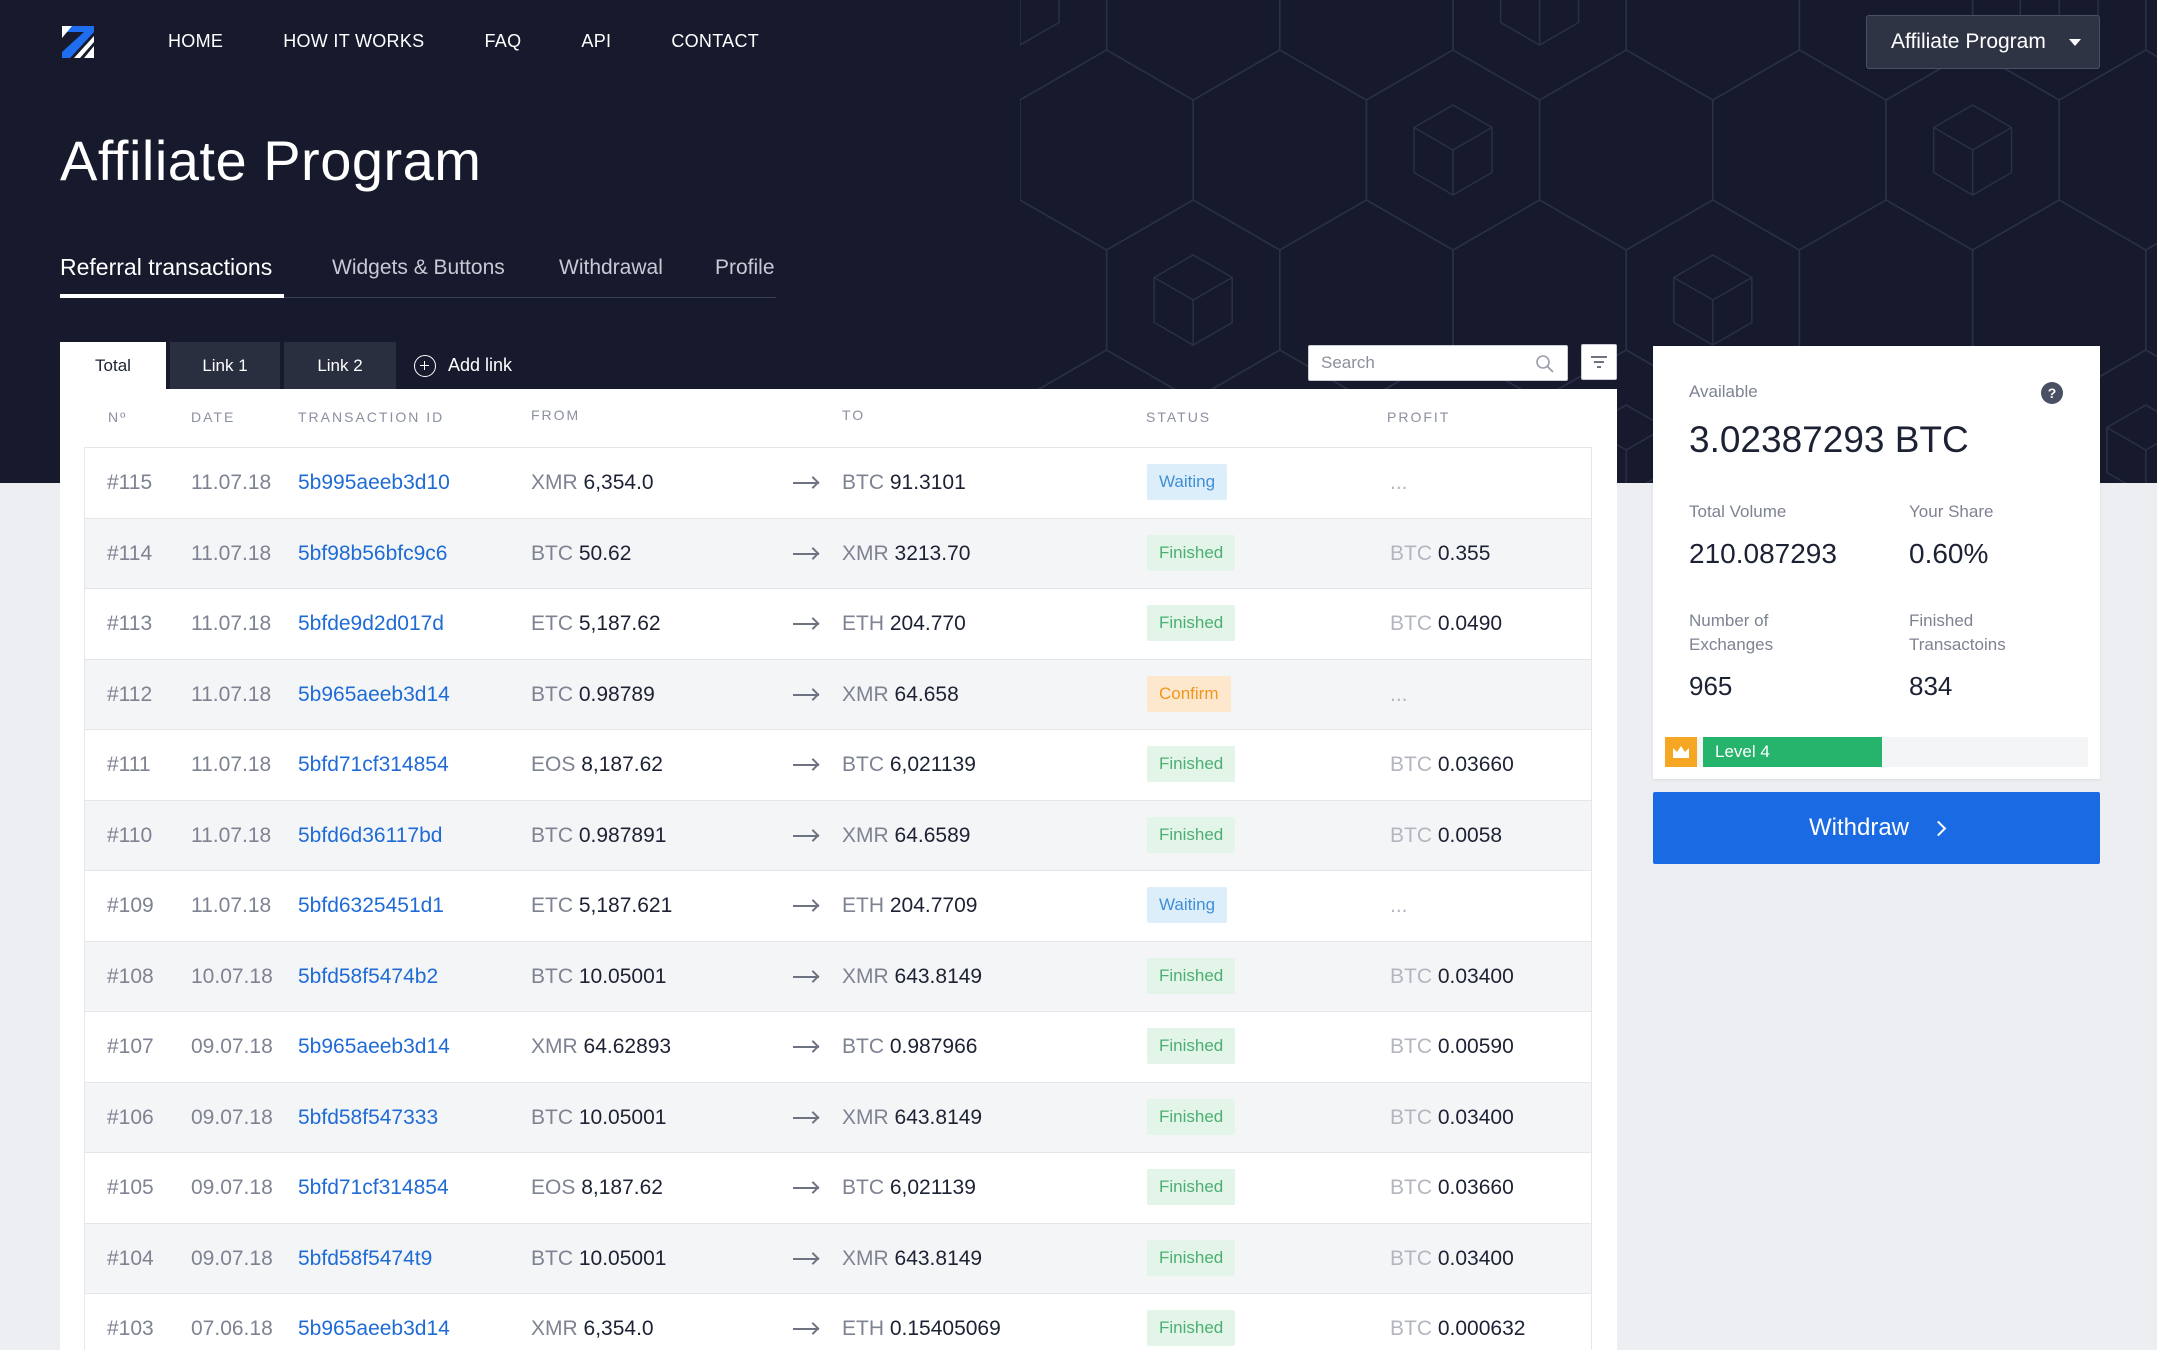 This screenshot has height=1350, width=2157. What do you see at coordinates (593, 695) in the screenshot?
I see `from-amount: BTC 0.98789` at bounding box center [593, 695].